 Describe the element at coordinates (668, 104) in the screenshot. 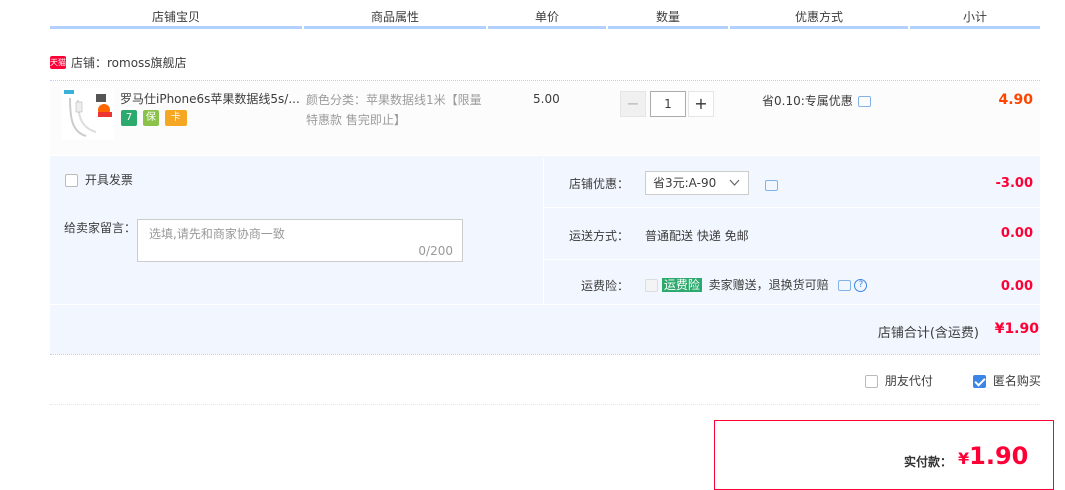

I see `quantity-input: 1` at that location.